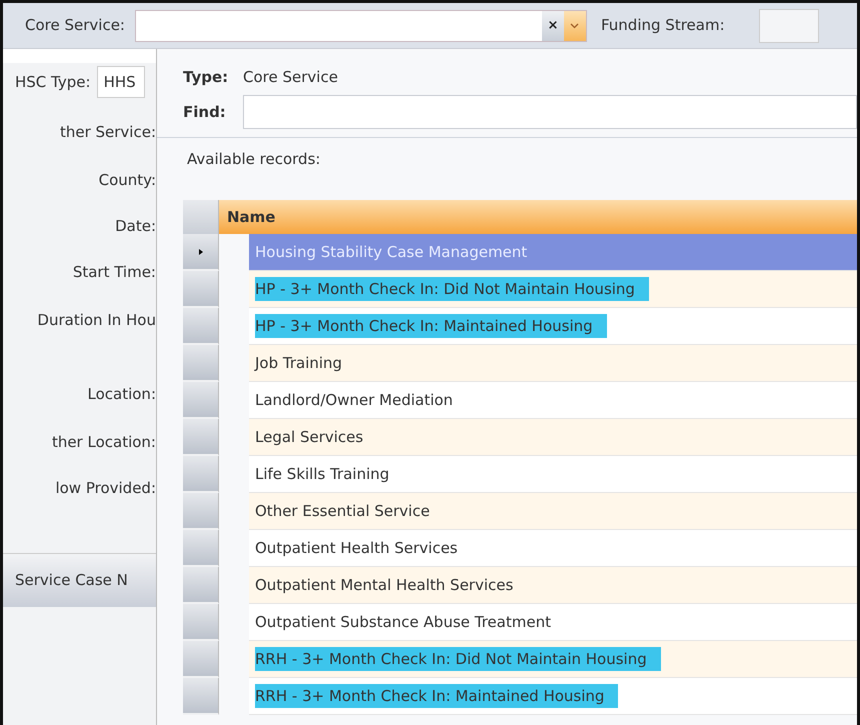 The height and width of the screenshot is (725, 860). I want to click on field-label: Date:, so click(135, 226).